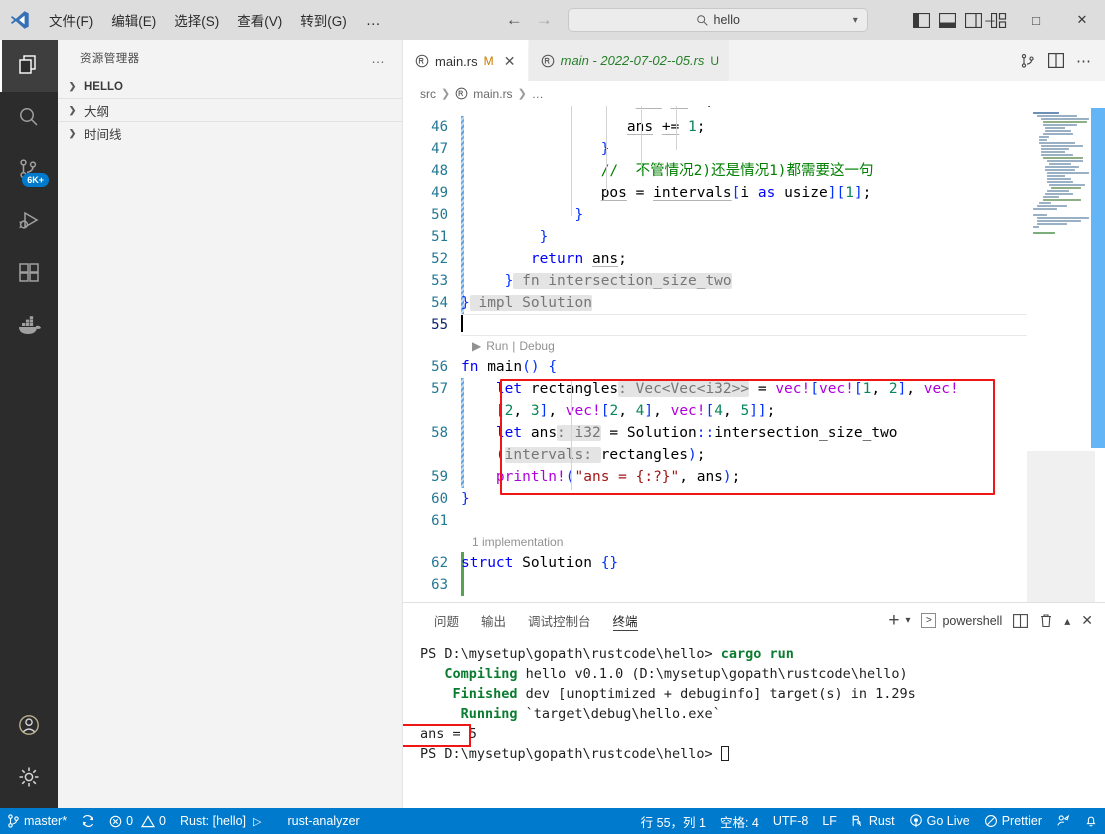 The image size is (1105, 834). What do you see at coordinates (323, 20) in the screenshot?
I see `menu-go: 转到(G)` at bounding box center [323, 20].